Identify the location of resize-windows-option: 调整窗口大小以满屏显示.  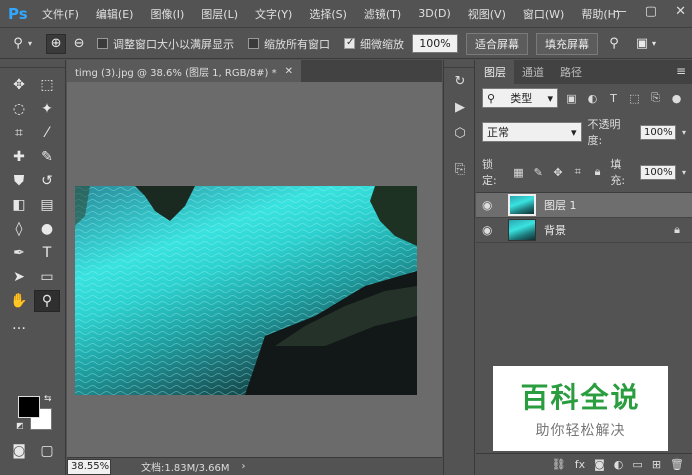
(165, 44).